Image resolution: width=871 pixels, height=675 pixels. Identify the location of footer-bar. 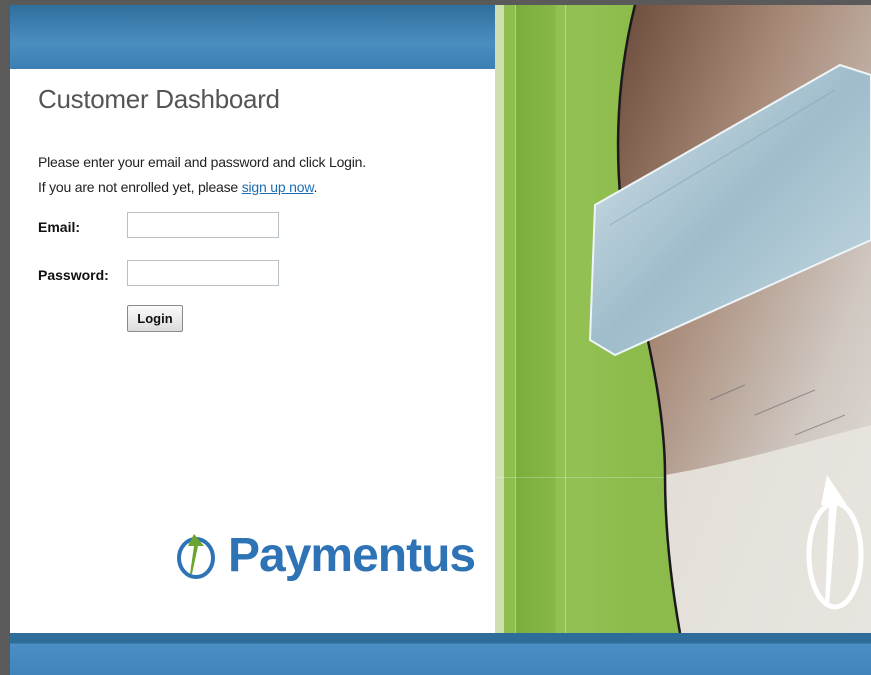
(440, 654).